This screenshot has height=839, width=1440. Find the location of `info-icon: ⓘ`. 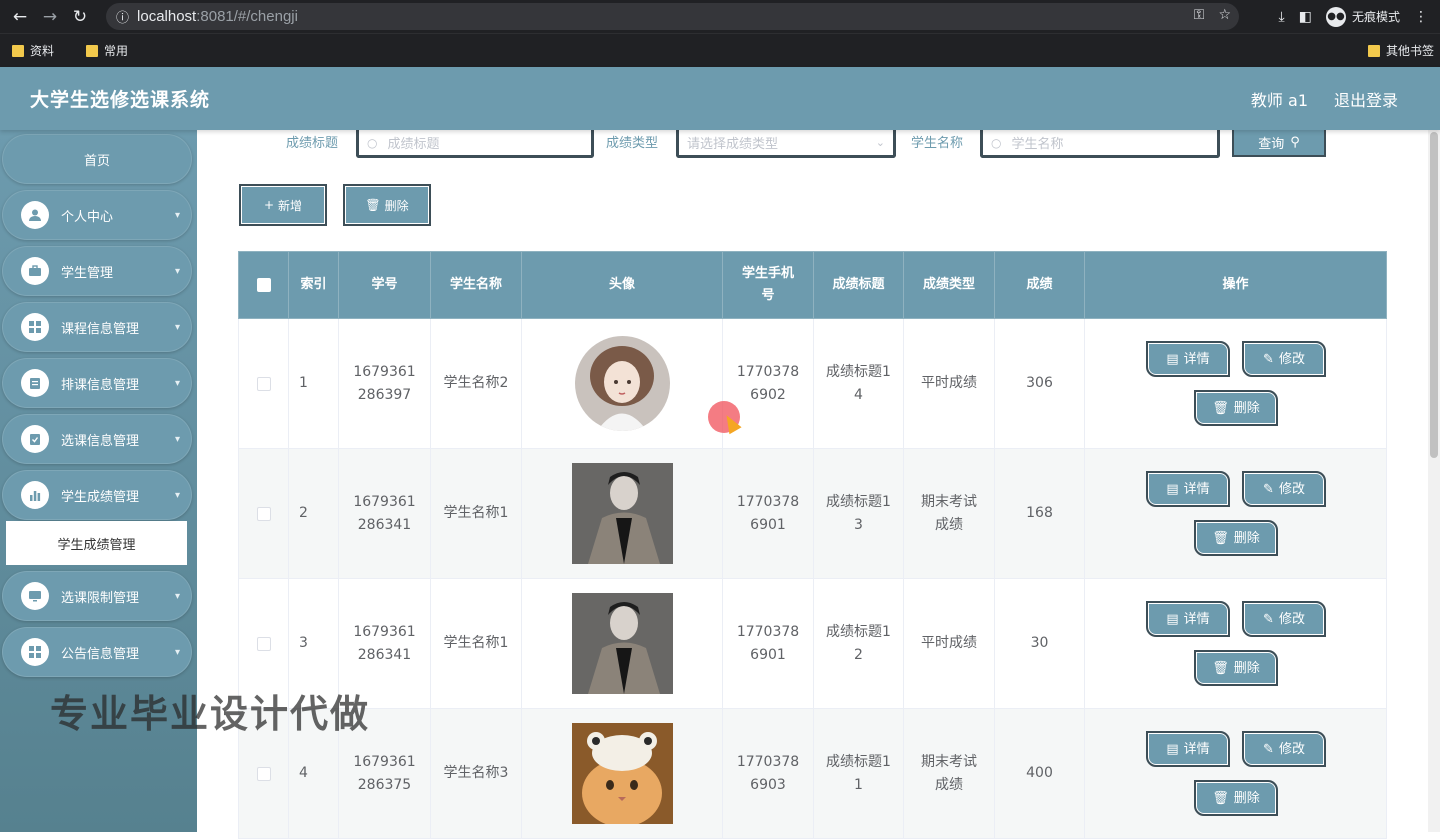

info-icon: ⓘ is located at coordinates (122, 16).